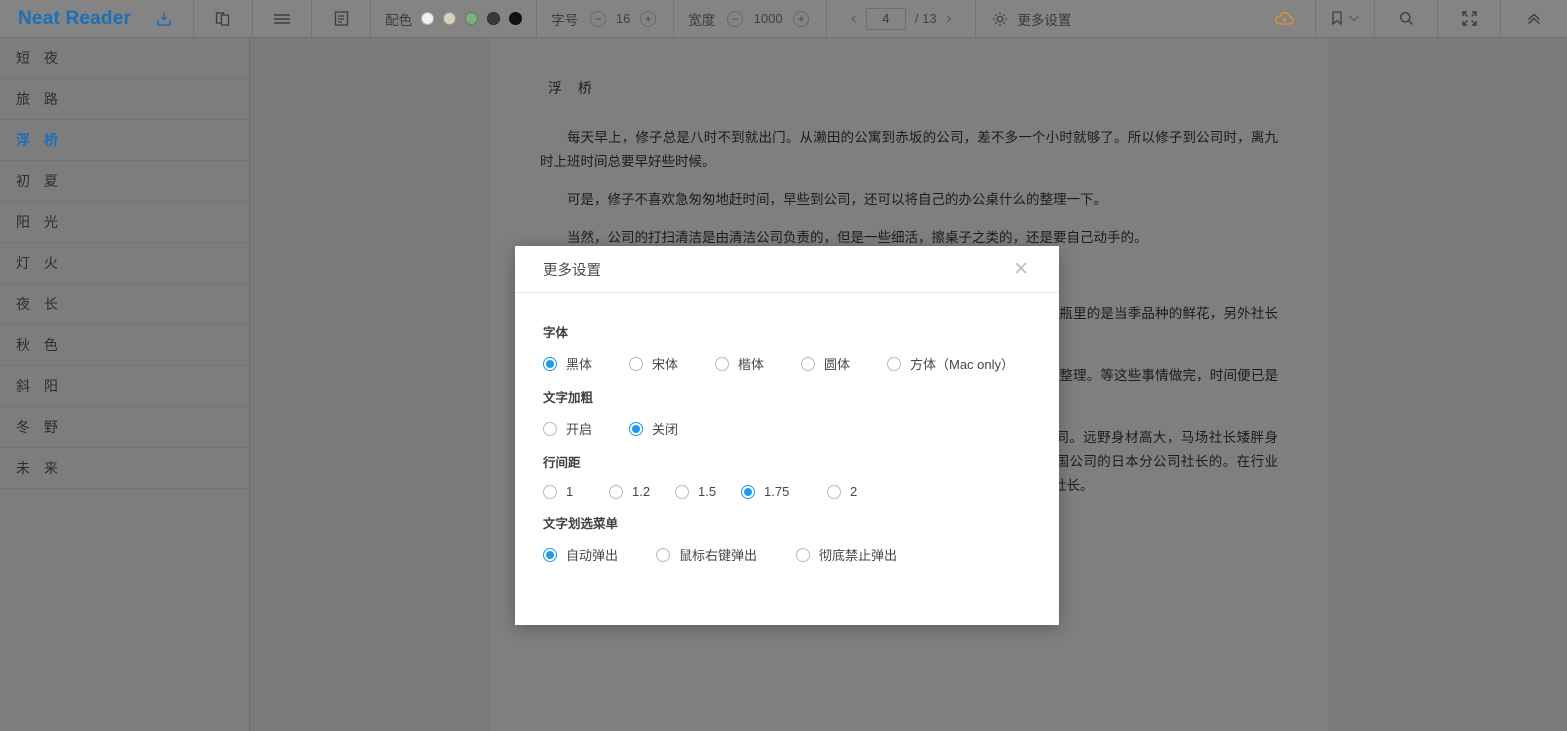  I want to click on radio-label: 1.2, so click(641, 491).